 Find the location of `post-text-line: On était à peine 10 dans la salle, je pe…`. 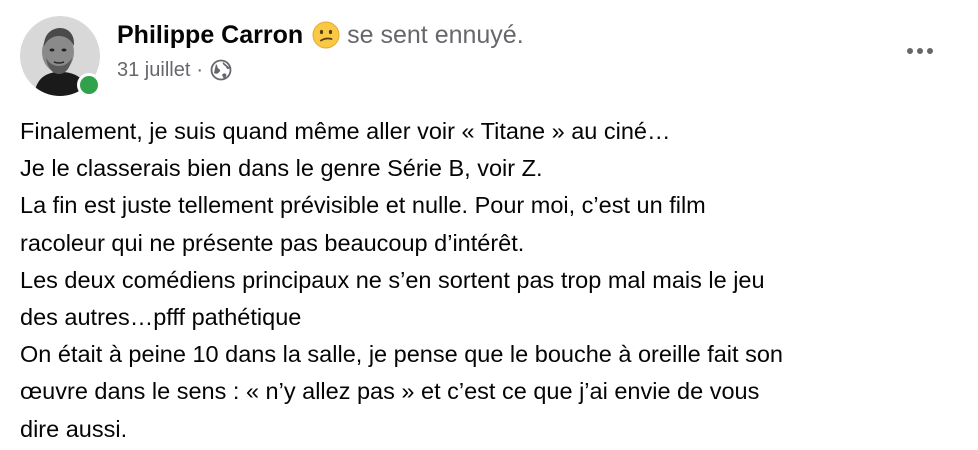

post-text-line: On était à peine 10 dans la salle, je pe… is located at coordinates (401, 354).